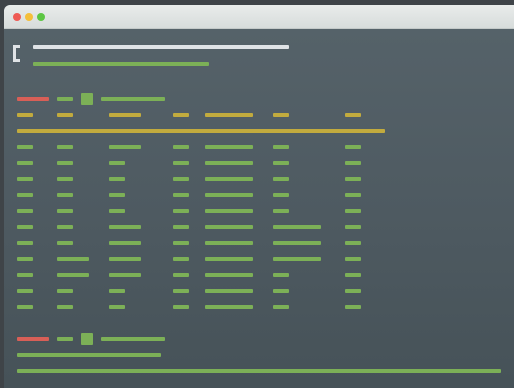  Describe the element at coordinates (281, 195) in the screenshot. I see `table-cell-r4-c6` at that location.